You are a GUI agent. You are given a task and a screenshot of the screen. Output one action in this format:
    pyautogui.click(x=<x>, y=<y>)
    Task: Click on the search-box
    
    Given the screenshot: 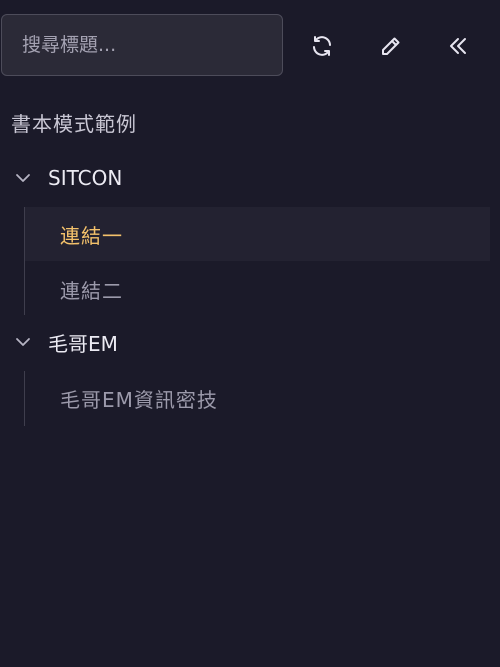 What is the action you would take?
    pyautogui.click(x=142, y=45)
    